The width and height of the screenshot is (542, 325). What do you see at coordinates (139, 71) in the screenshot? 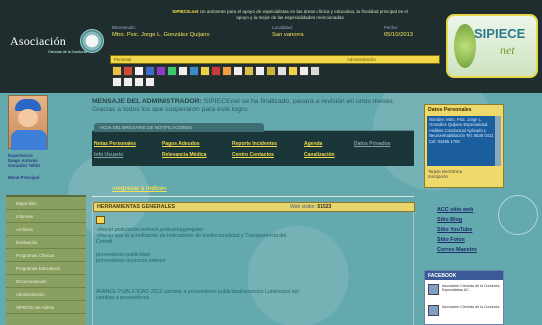
I see `document-icon` at bounding box center [139, 71].